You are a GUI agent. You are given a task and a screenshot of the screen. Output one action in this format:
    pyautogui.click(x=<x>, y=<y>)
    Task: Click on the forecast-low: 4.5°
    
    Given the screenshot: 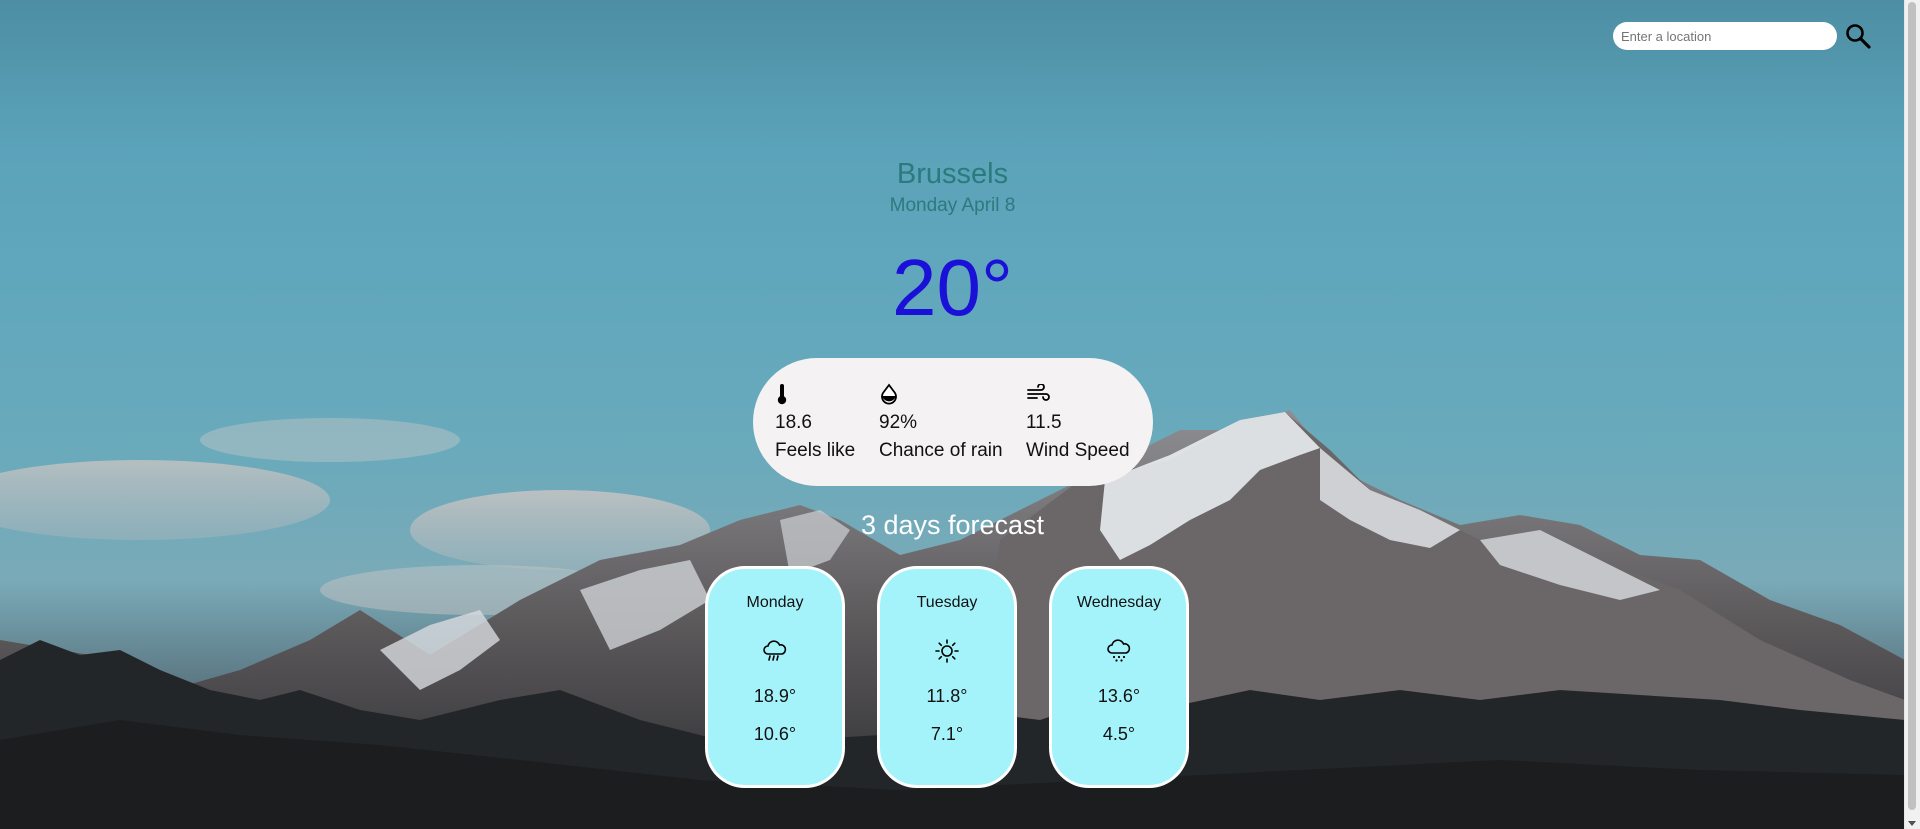 What is the action you would take?
    pyautogui.click(x=1119, y=734)
    